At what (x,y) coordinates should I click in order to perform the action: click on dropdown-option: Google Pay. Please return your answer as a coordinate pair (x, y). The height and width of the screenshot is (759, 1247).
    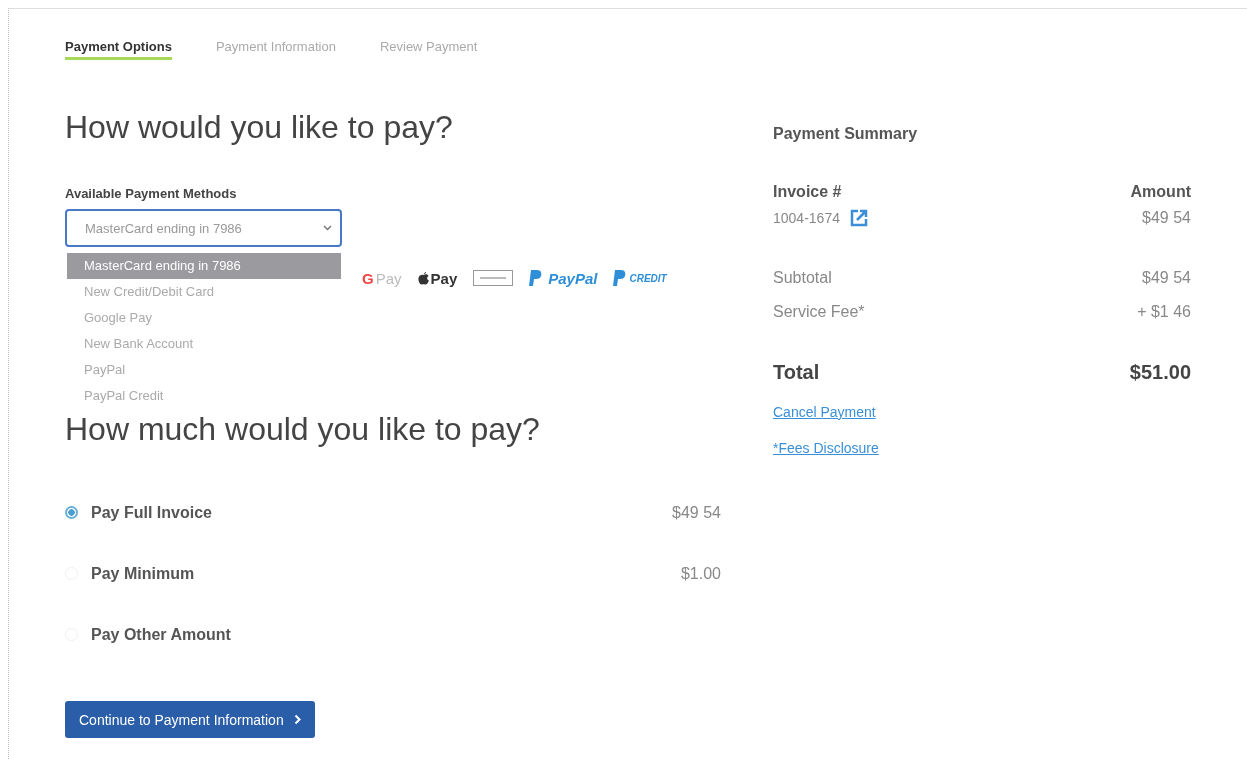
    Looking at the image, I should click on (204, 318).